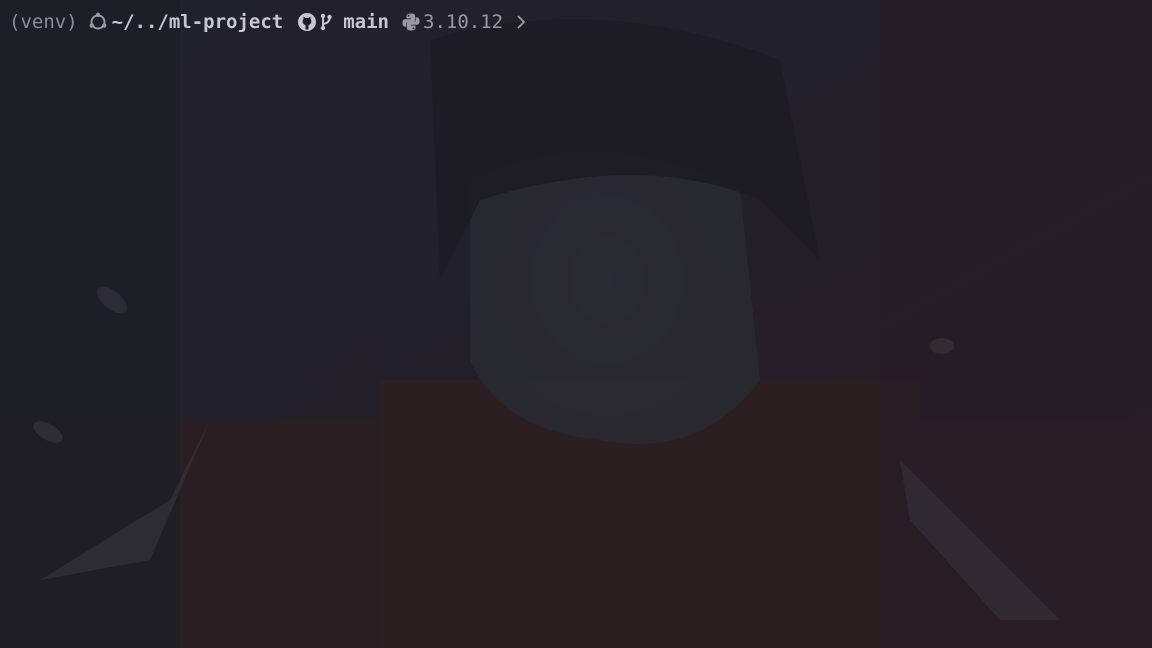  Describe the element at coordinates (307, 22) in the screenshot. I see `github-icon` at that location.